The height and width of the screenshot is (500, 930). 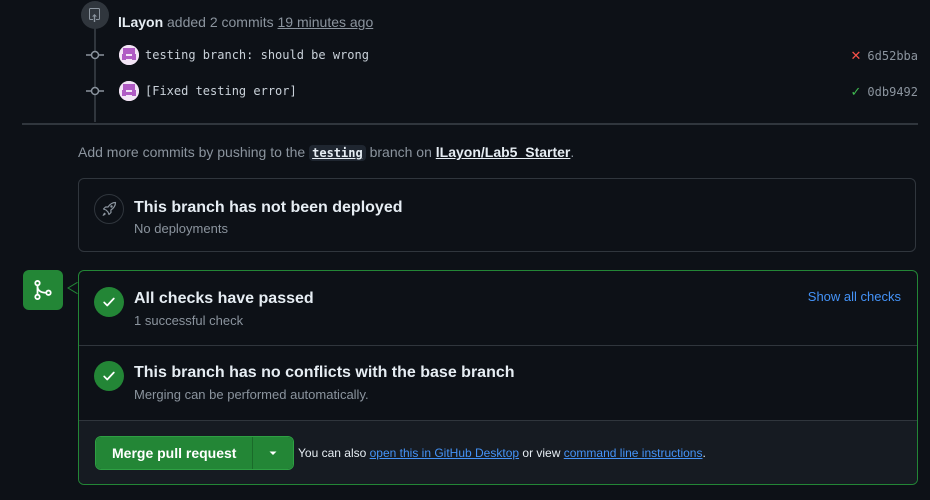 What do you see at coordinates (541, 453) in the screenshot?
I see `footer-text: or view` at bounding box center [541, 453].